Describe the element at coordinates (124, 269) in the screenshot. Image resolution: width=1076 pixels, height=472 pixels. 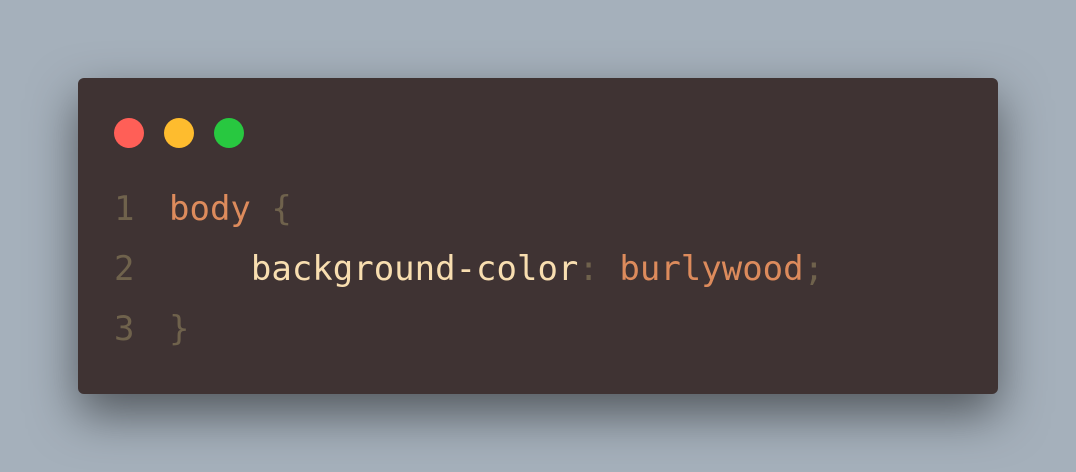
I see `line-number: 2` at that location.